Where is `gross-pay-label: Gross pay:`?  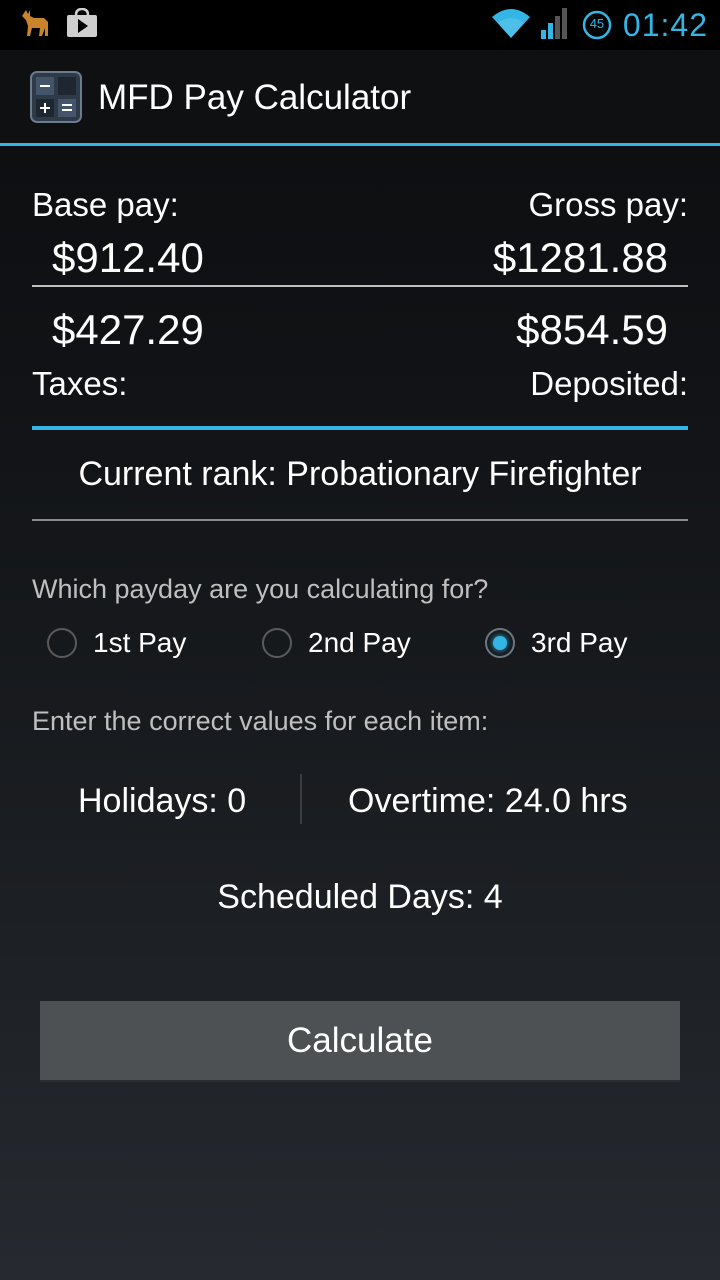
gross-pay-label: Gross pay: is located at coordinates (608, 204).